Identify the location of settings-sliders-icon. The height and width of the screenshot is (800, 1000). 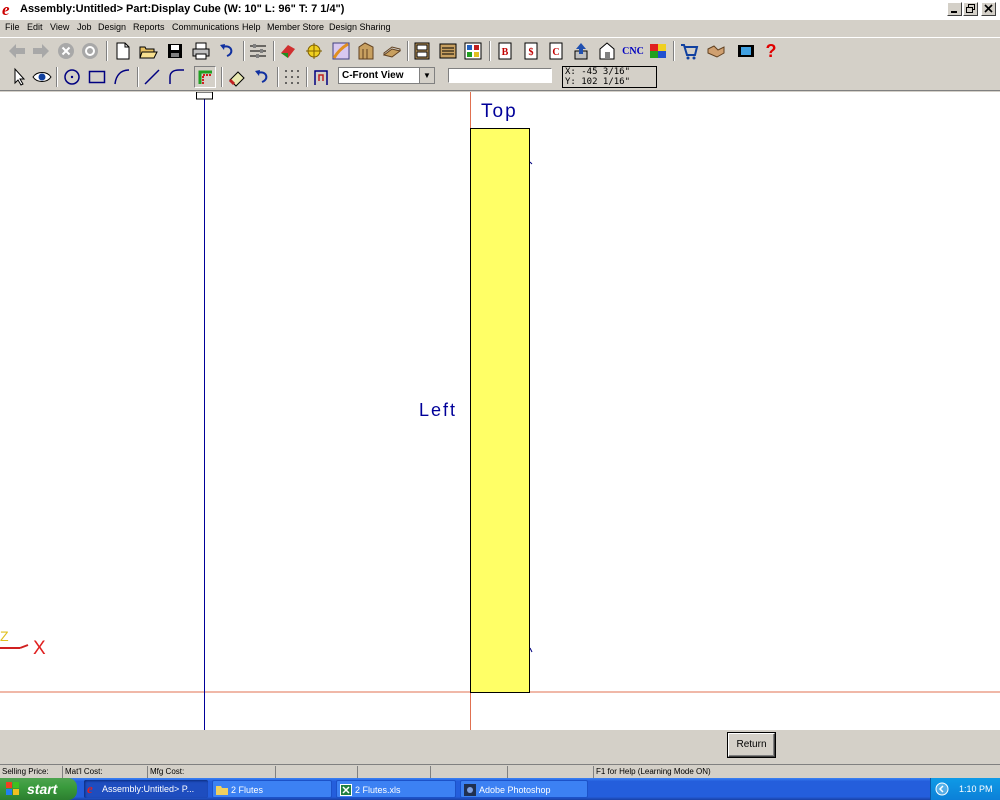
(258, 51).